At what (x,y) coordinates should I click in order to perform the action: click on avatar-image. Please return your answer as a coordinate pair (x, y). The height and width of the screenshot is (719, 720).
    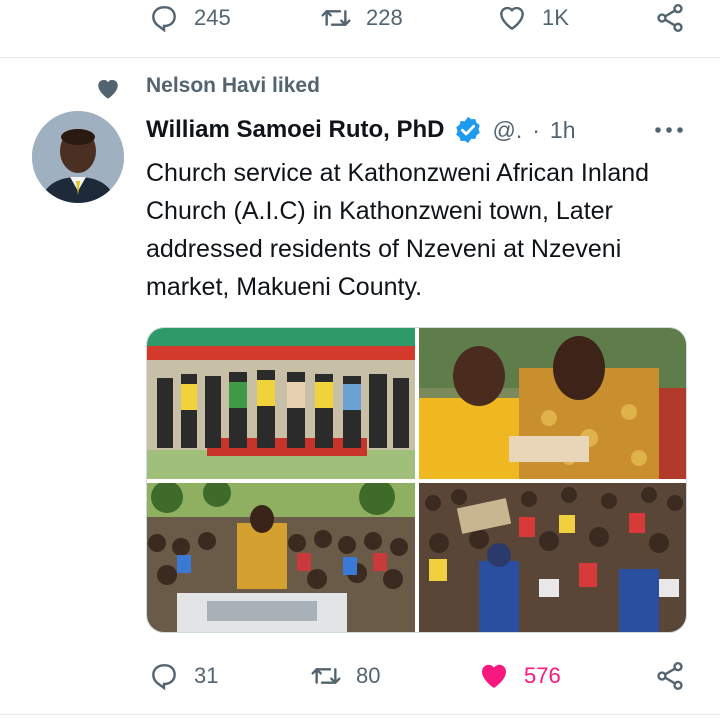
    Looking at the image, I should click on (78, 157).